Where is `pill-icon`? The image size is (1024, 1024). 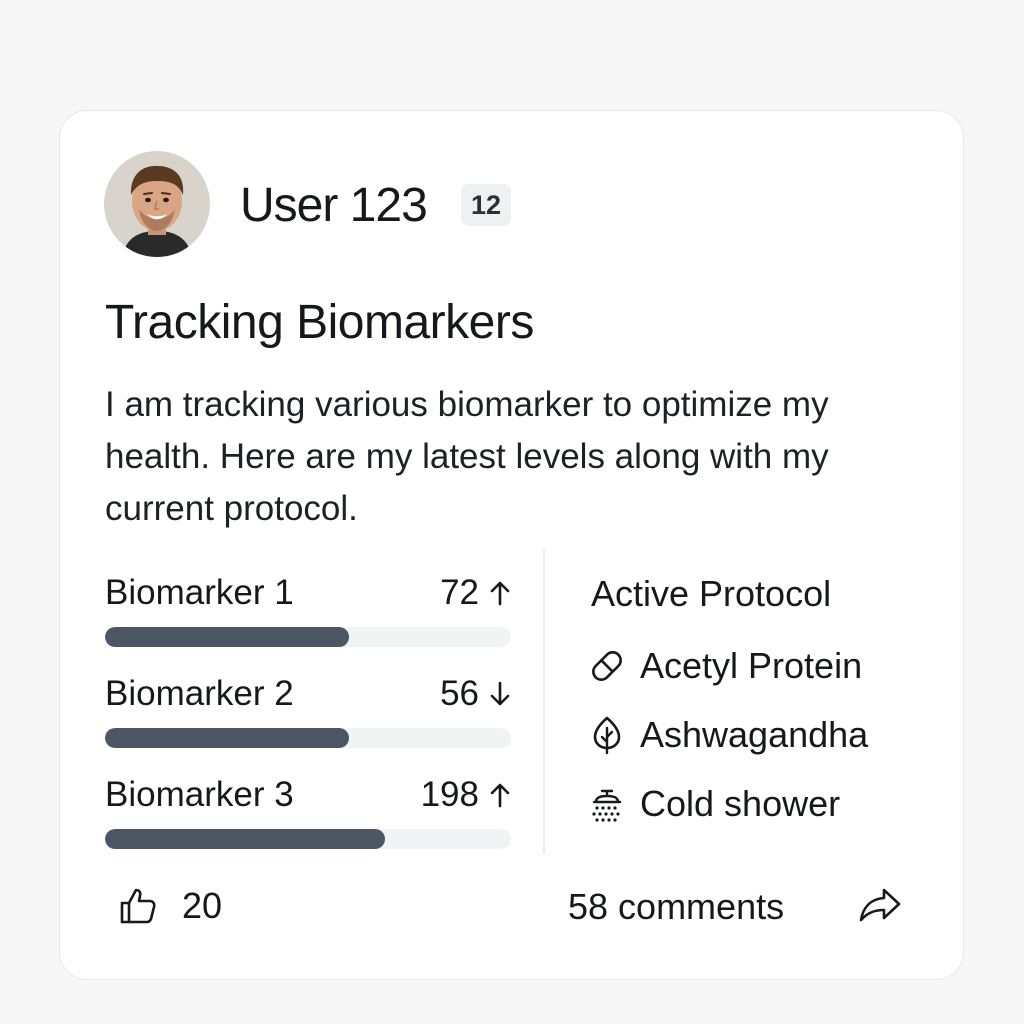 pill-icon is located at coordinates (607, 666).